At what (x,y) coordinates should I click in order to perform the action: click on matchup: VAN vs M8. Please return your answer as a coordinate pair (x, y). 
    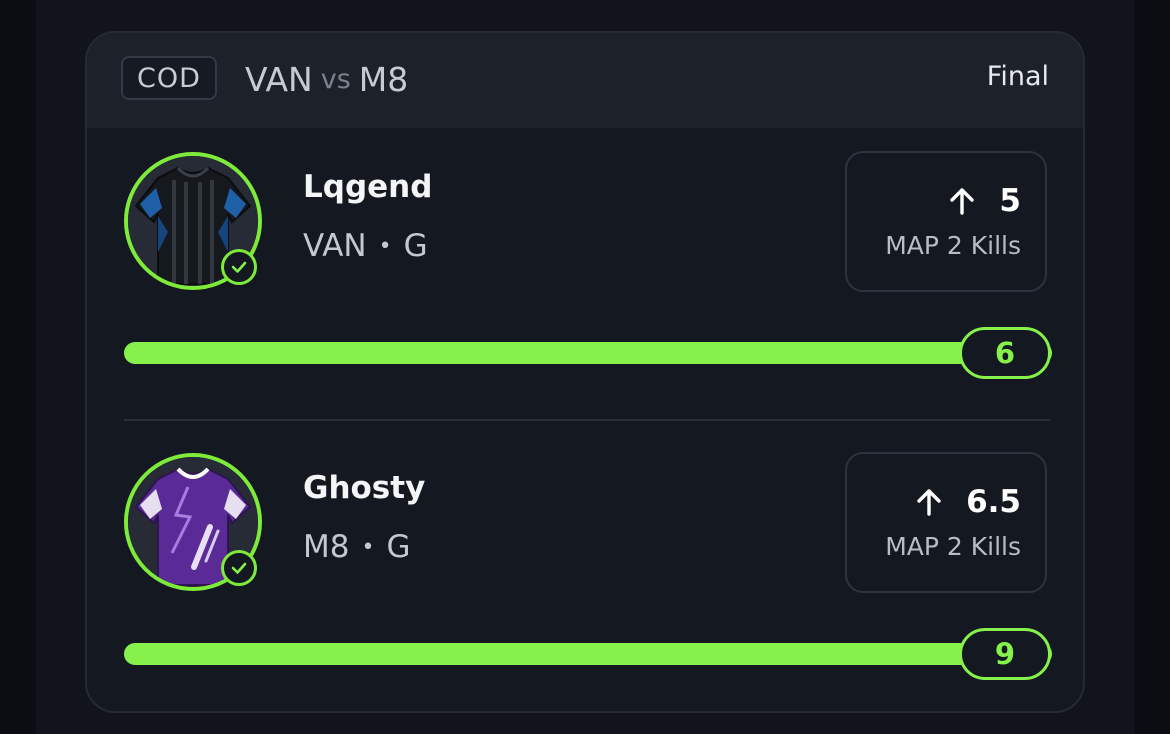
    Looking at the image, I should click on (326, 79).